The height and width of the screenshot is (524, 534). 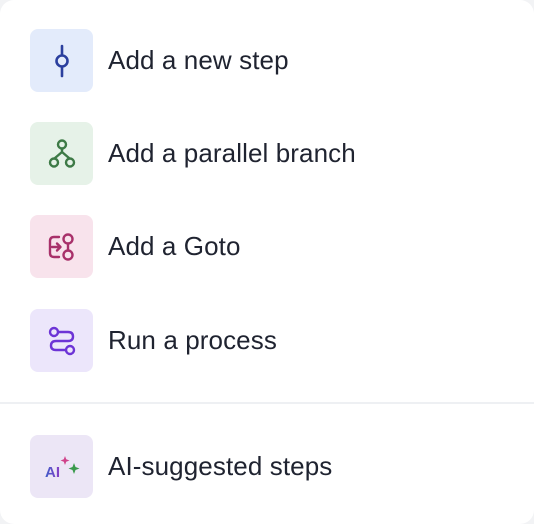 I want to click on menu-item-label: Add a new step, so click(x=198, y=60).